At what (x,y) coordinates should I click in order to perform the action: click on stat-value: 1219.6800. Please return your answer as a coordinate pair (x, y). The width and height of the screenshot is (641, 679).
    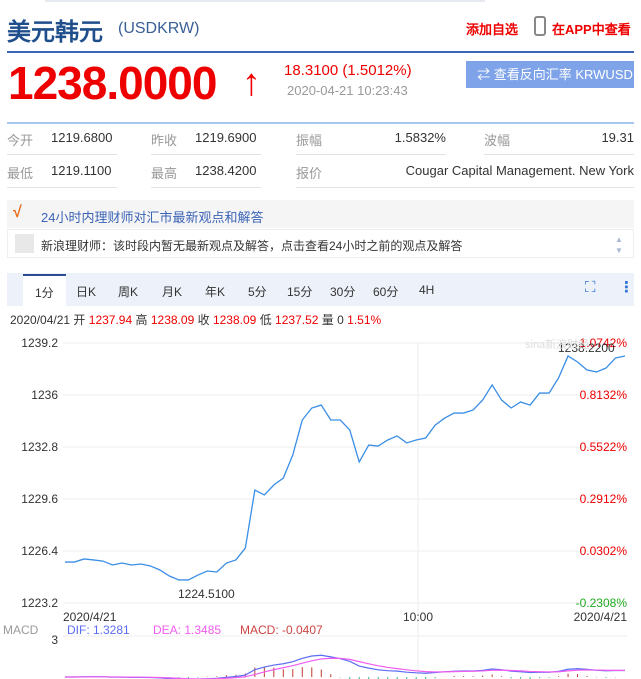
    Looking at the image, I should click on (82, 137).